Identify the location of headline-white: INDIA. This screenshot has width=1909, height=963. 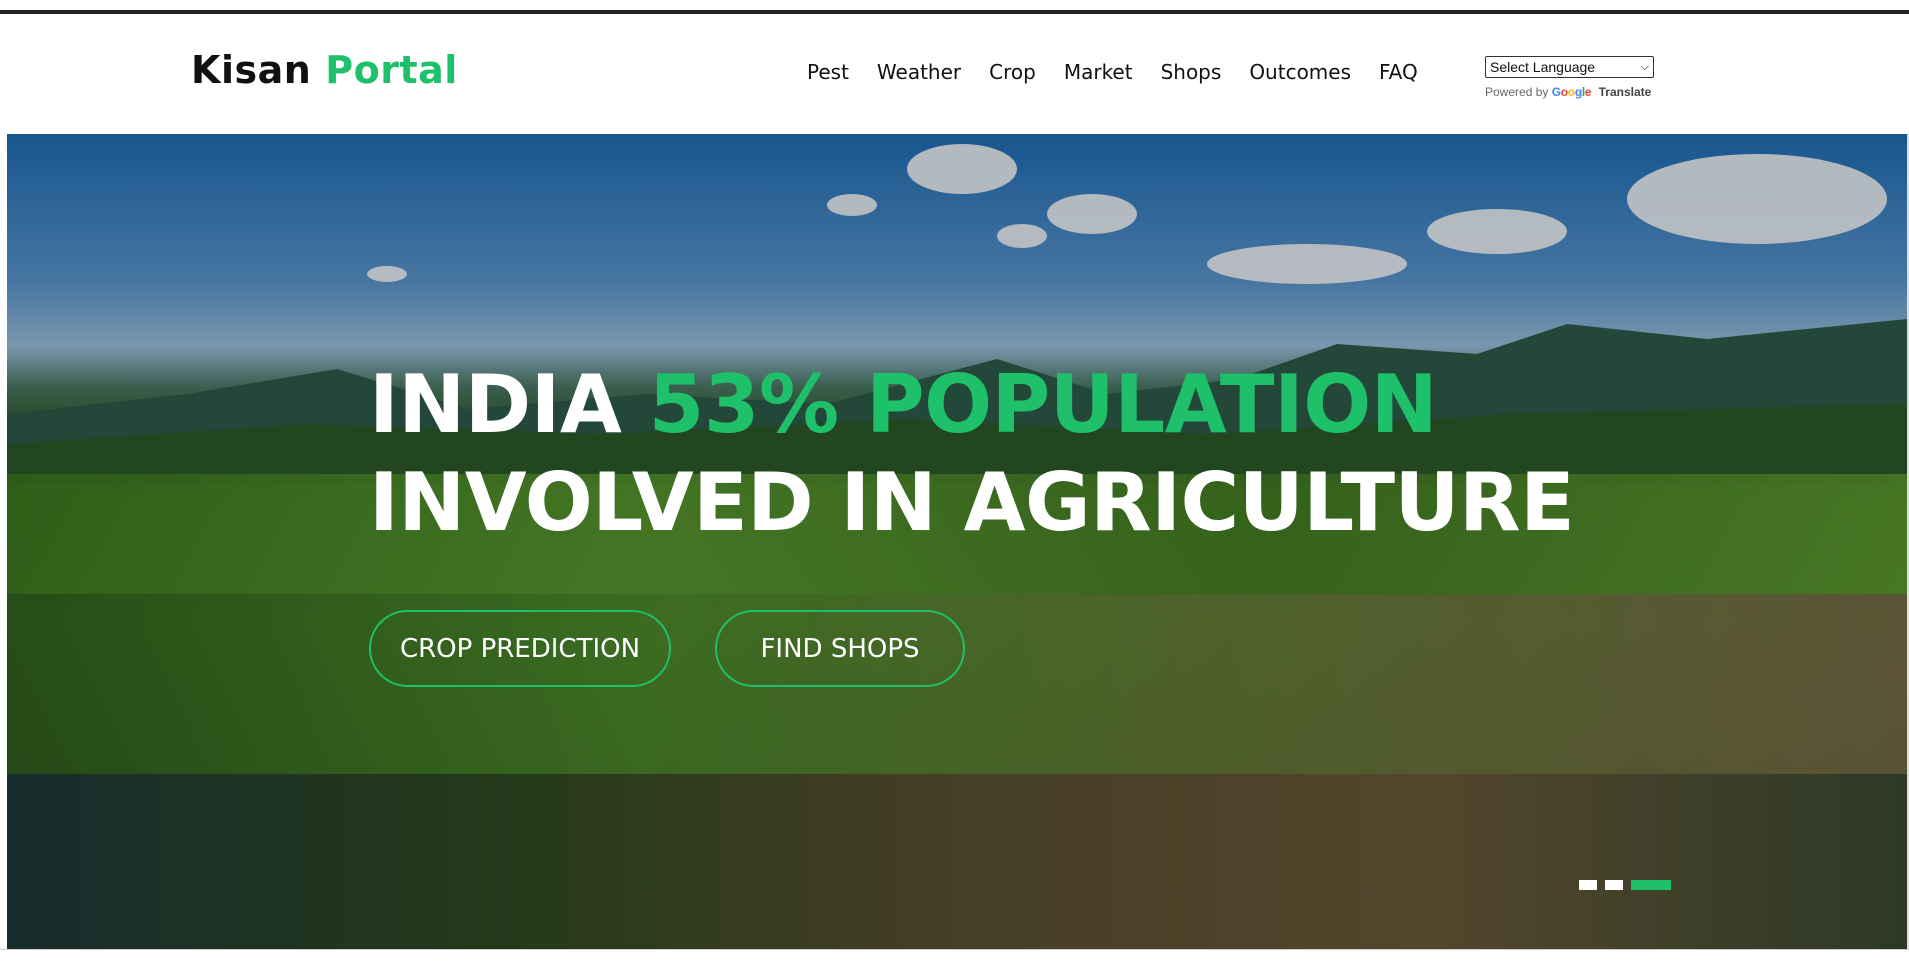
(509, 404).